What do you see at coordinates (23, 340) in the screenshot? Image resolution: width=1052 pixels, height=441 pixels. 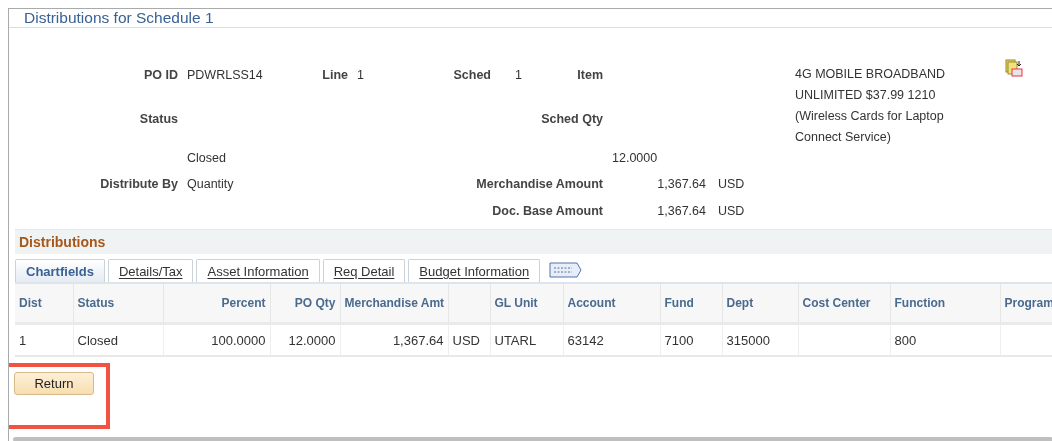 I see `table-cell: 1` at bounding box center [23, 340].